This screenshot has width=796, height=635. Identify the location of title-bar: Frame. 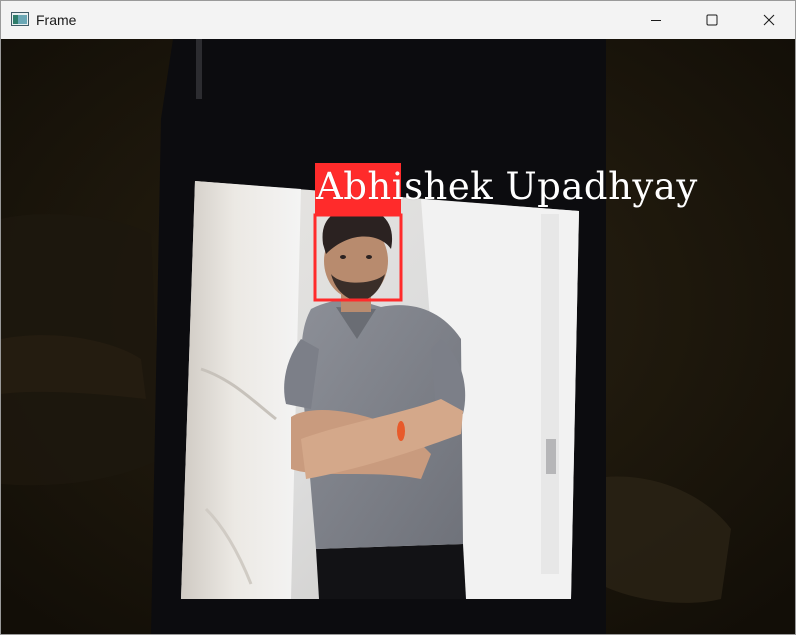
(398, 20).